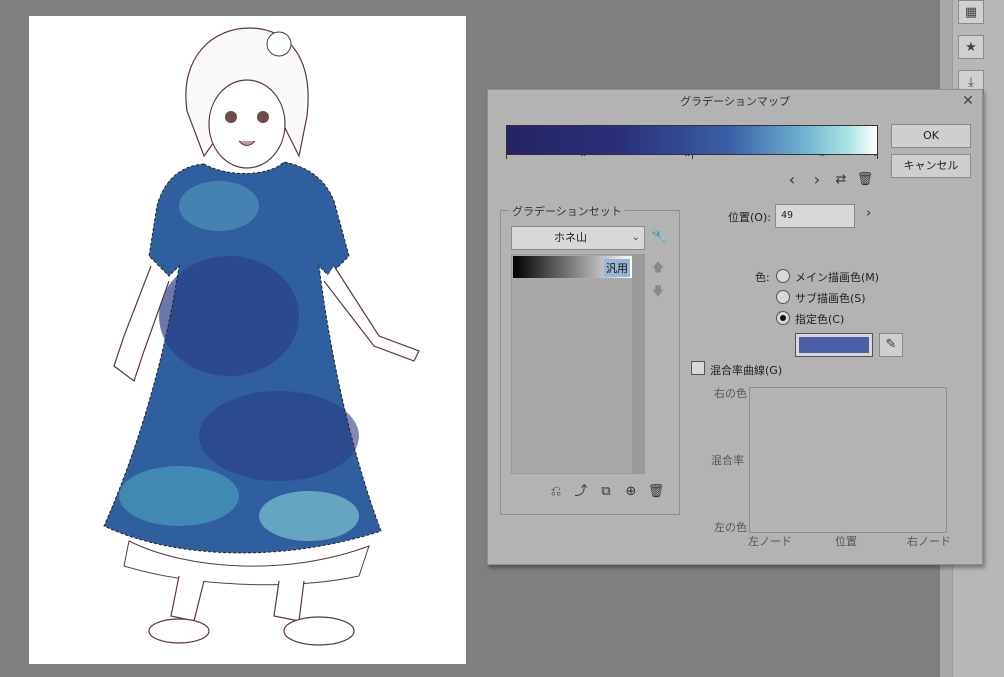 This screenshot has width=1004, height=677. Describe the element at coordinates (865, 180) in the screenshot. I see `trash-icon: 🗑` at that location.